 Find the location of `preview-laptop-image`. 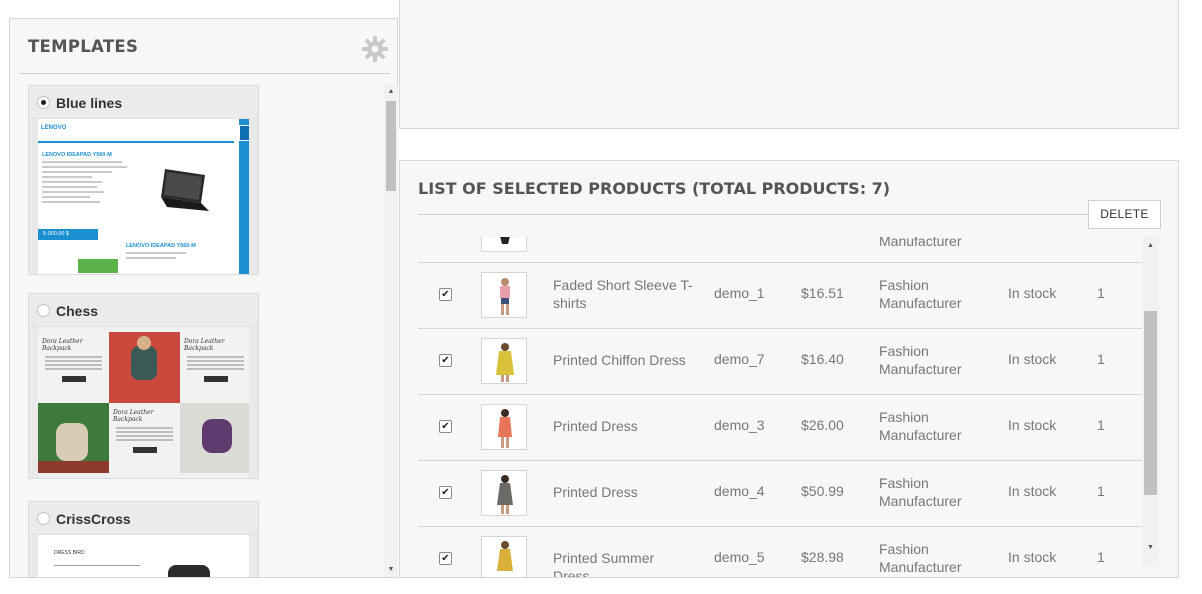

preview-laptop-image is located at coordinates (185, 190).